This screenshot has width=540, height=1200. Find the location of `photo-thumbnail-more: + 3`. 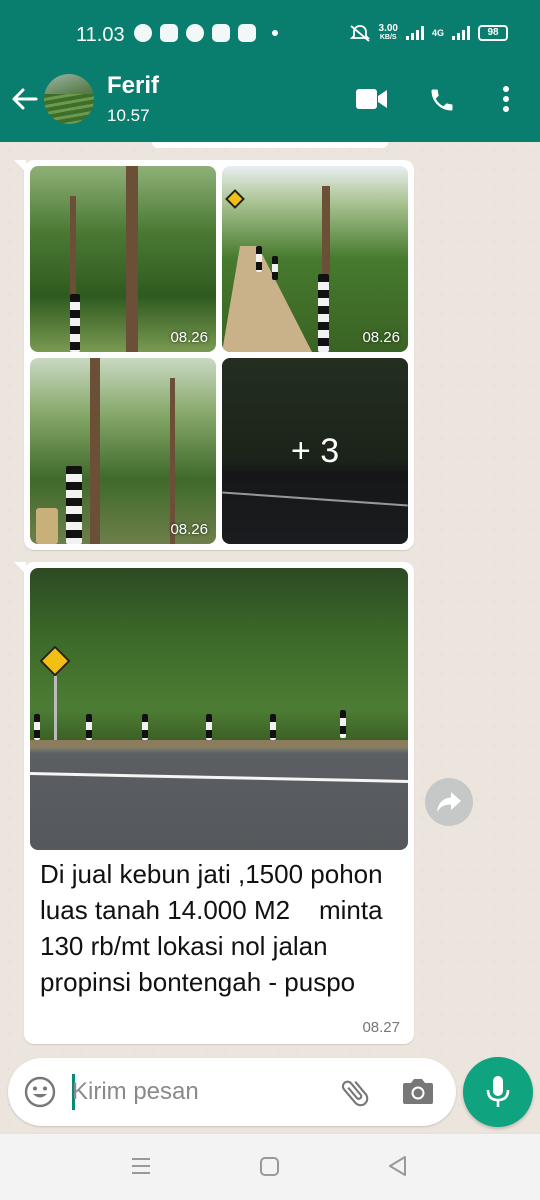

photo-thumbnail-more: + 3 is located at coordinates (315, 451).